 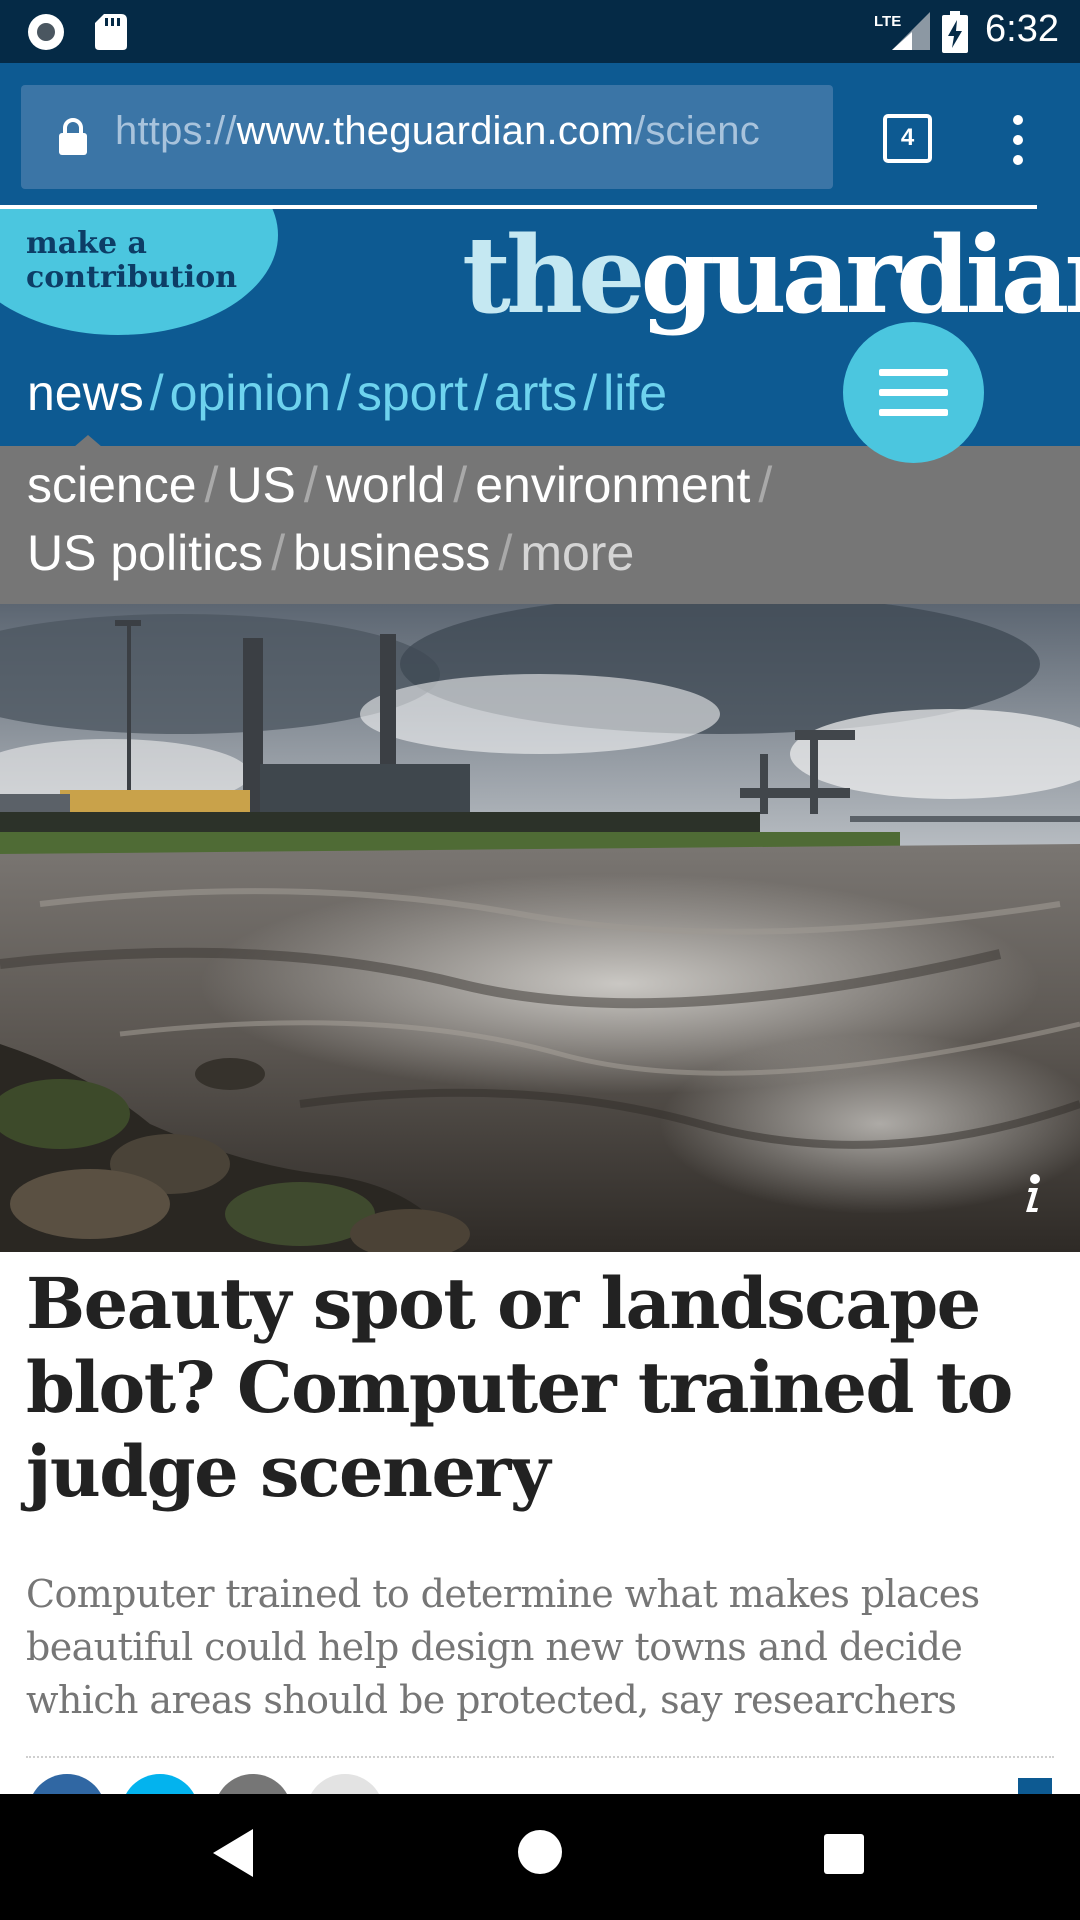 I want to click on overflow-menu-icon, so click(x=1018, y=140).